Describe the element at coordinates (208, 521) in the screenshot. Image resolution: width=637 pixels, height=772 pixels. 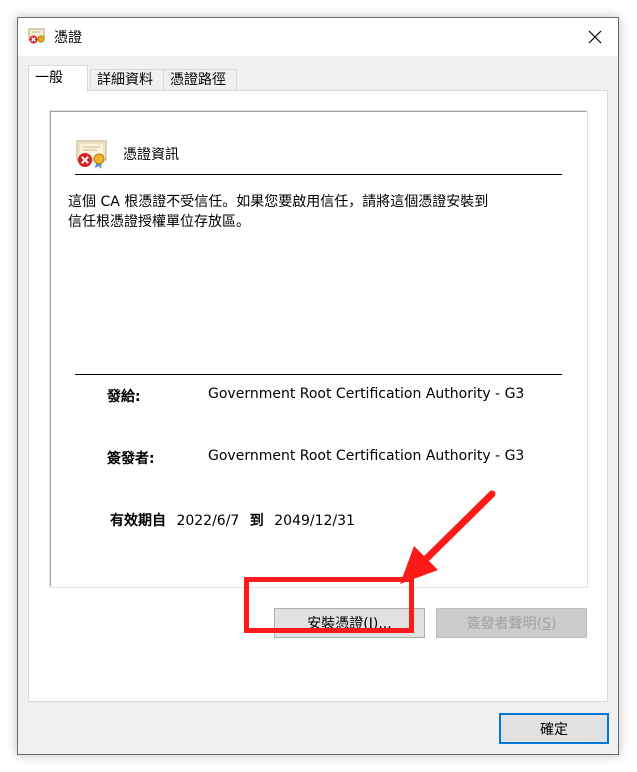
I see `valid-from-date: 2022/6/7` at that location.